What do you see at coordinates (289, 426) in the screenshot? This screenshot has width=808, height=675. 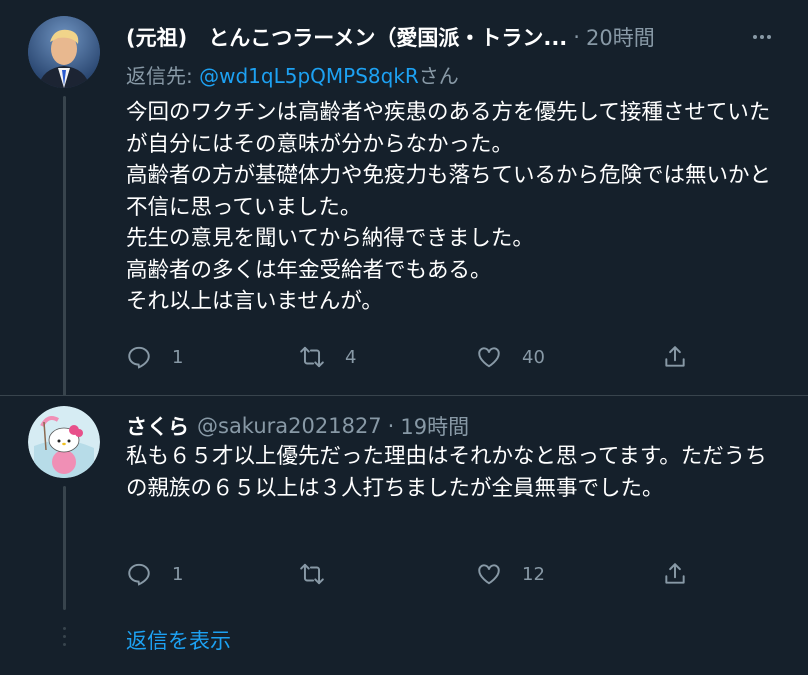 I see `author-handle: @sakura2021827` at bounding box center [289, 426].